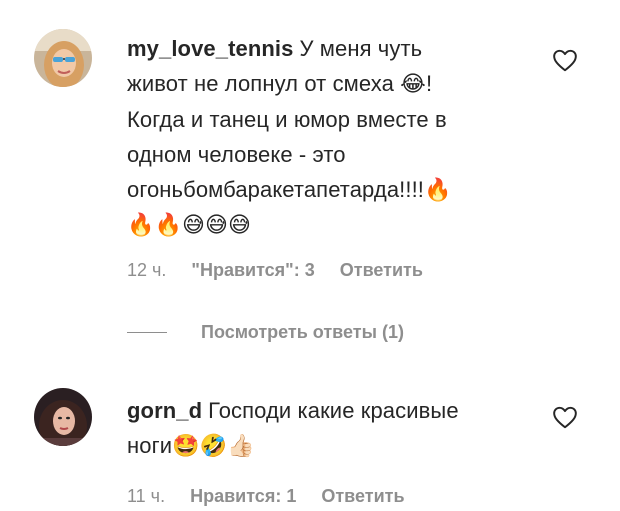 This screenshot has width=620, height=511. What do you see at coordinates (333, 410) in the screenshot?
I see `comment-line: Господи какие красивые` at bounding box center [333, 410].